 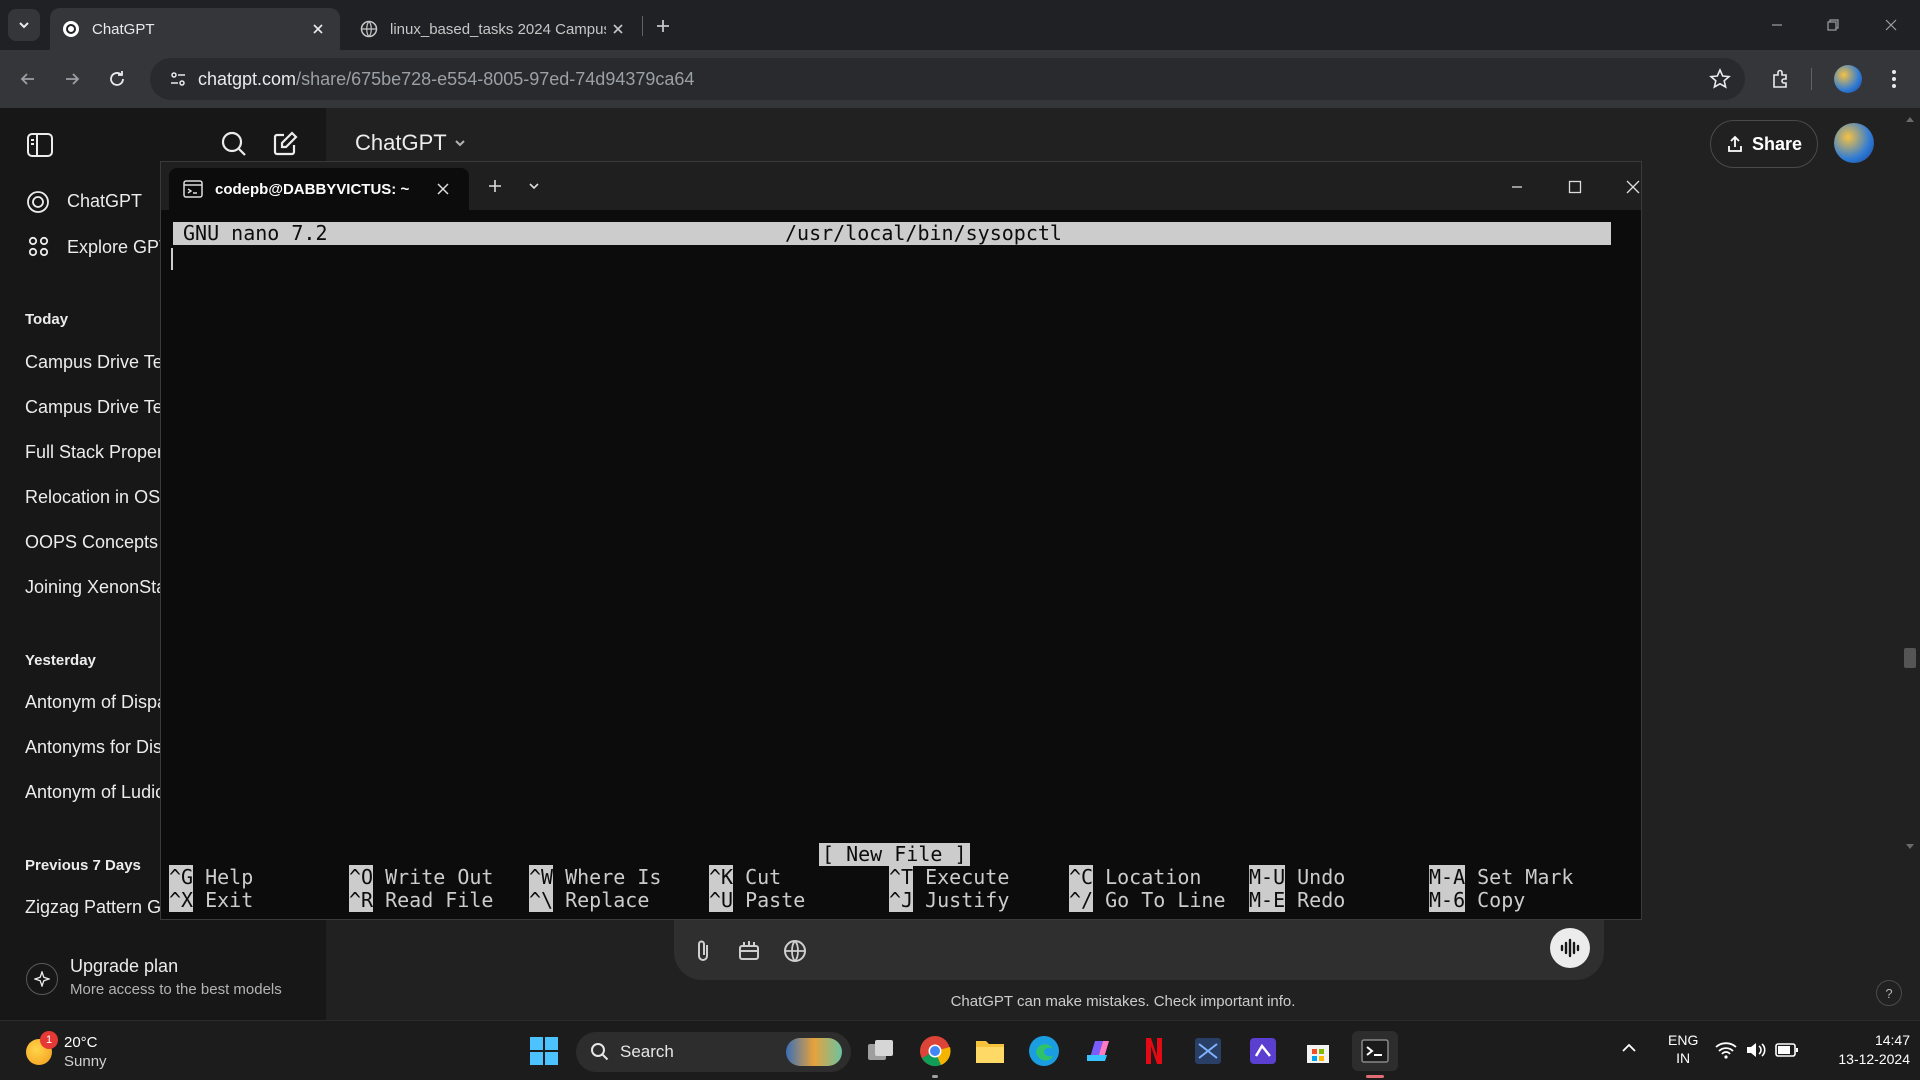 What do you see at coordinates (757, 900) in the screenshot?
I see `shortcut-paste: ^U Paste` at bounding box center [757, 900].